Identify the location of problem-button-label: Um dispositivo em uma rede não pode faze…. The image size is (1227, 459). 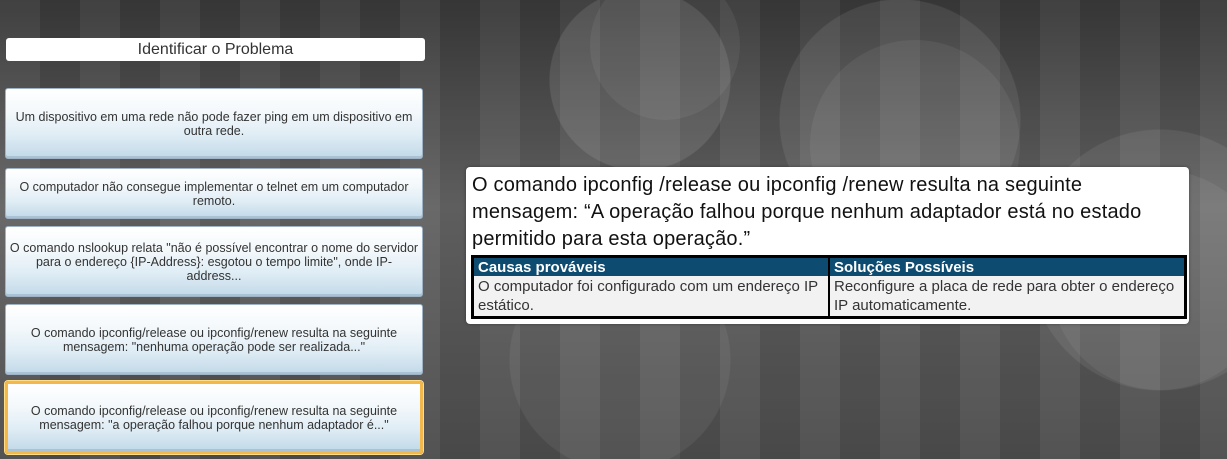
(214, 123).